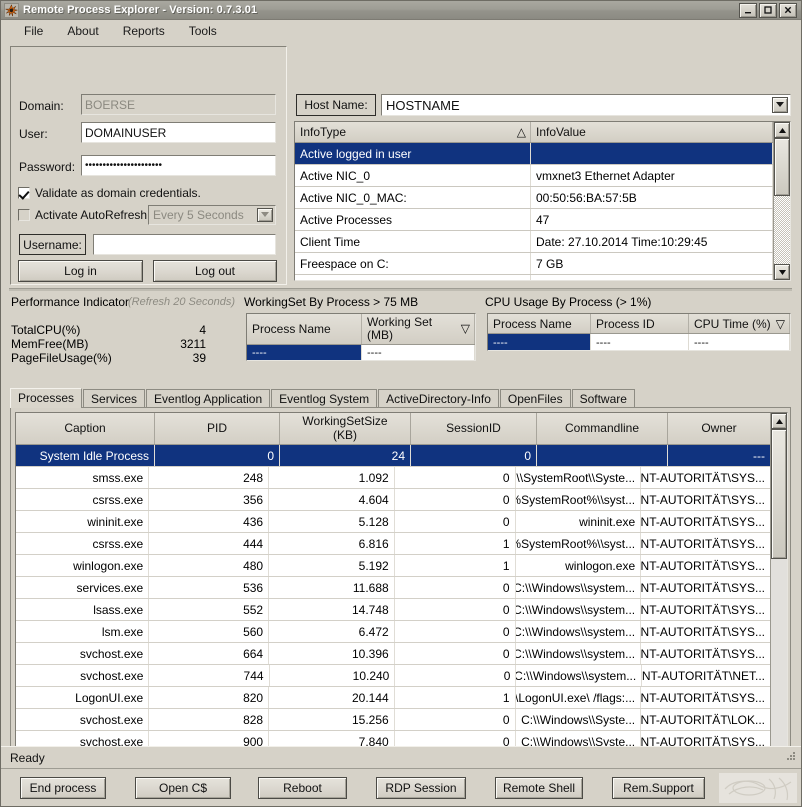  What do you see at coordinates (46, 398) in the screenshot?
I see `tab-processes: Processes` at bounding box center [46, 398].